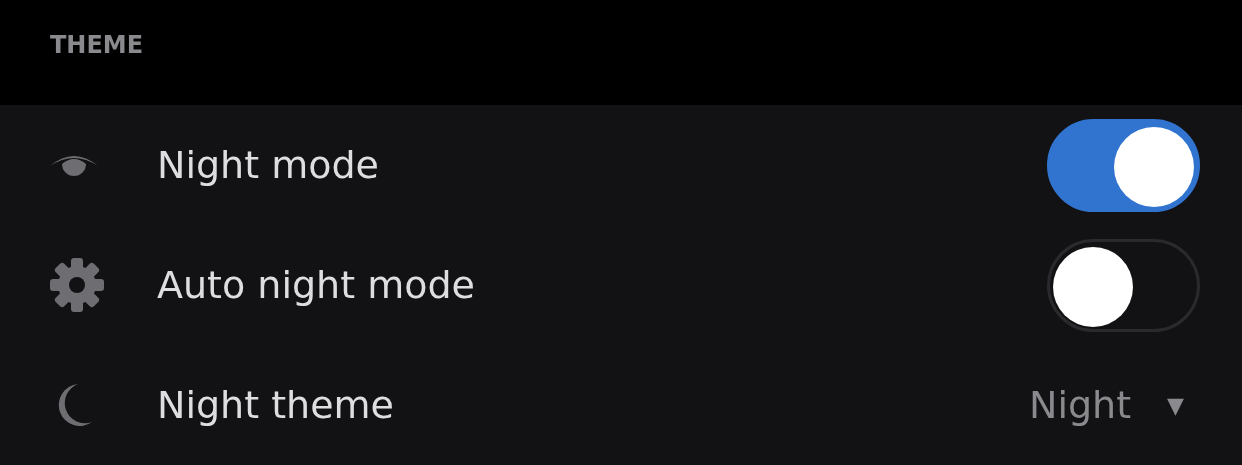 Image resolution: width=1242 pixels, height=465 pixels. What do you see at coordinates (97, 44) in the screenshot?
I see `section-title: THEME` at bounding box center [97, 44].